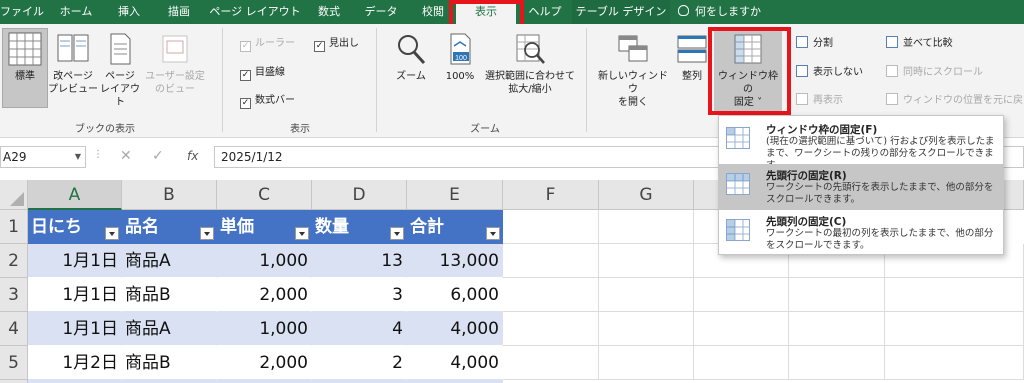 Image resolution: width=1024 pixels, height=383 pixels. I want to click on cell-f4, so click(551, 329).